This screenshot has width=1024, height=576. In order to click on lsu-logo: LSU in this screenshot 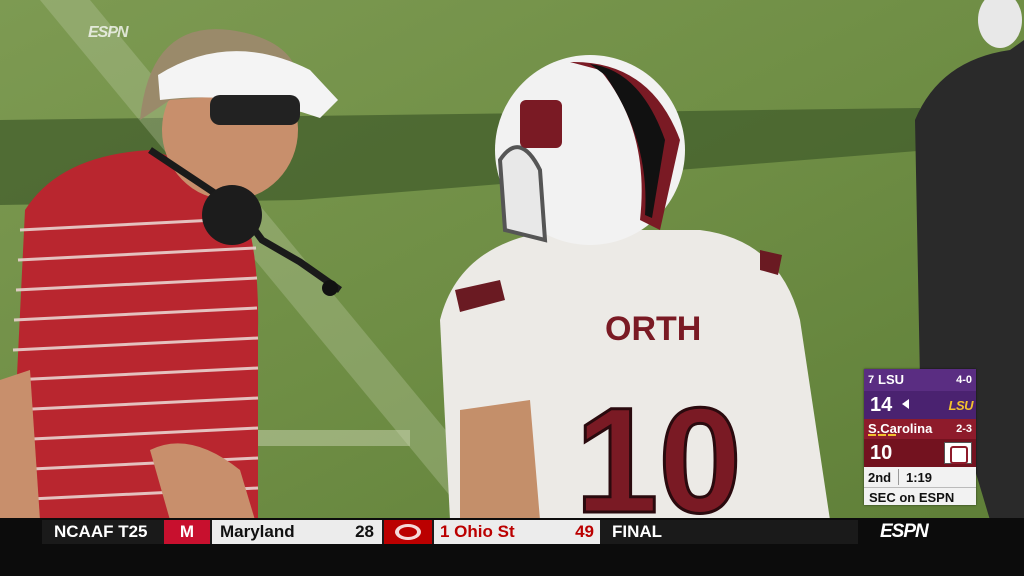, I will do `click(961, 405)`.